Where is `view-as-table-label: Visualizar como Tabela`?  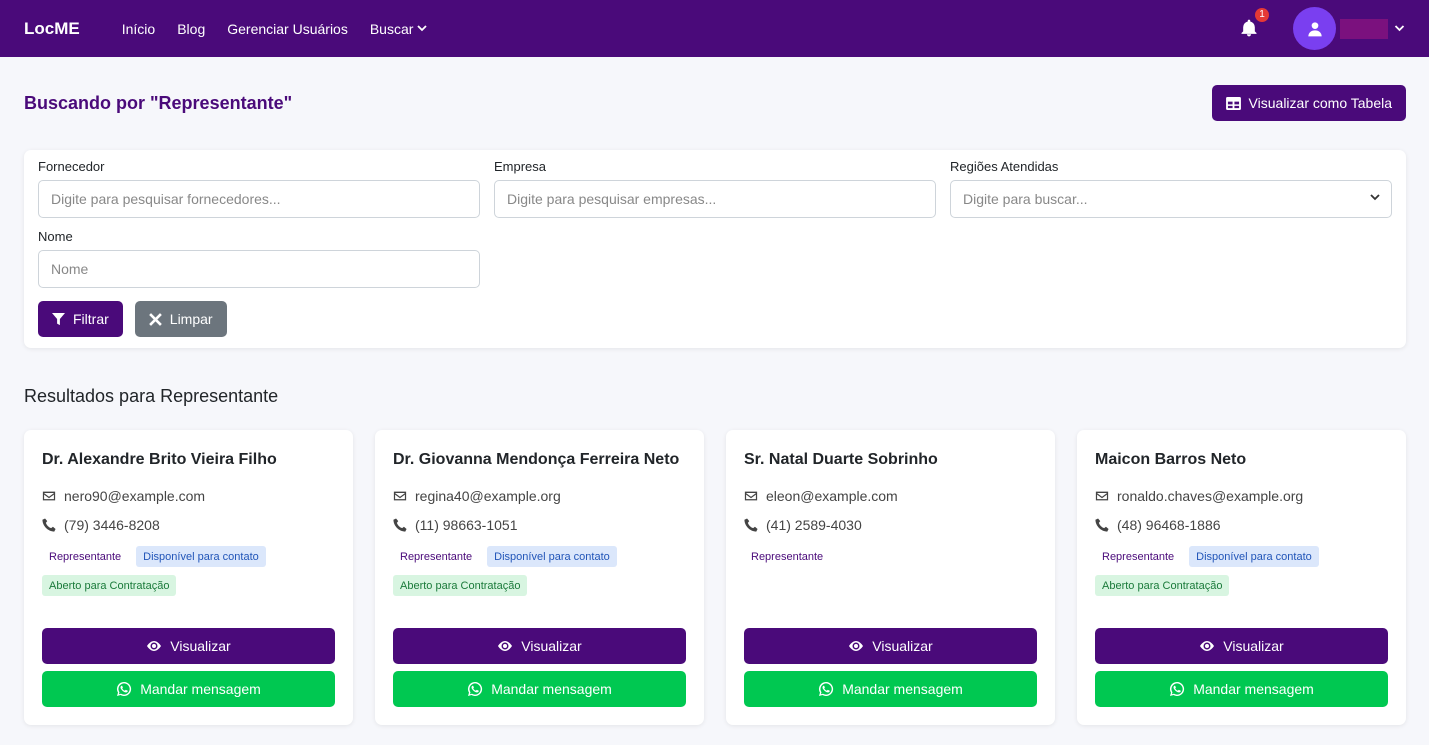 view-as-table-label: Visualizar como Tabela is located at coordinates (1320, 103).